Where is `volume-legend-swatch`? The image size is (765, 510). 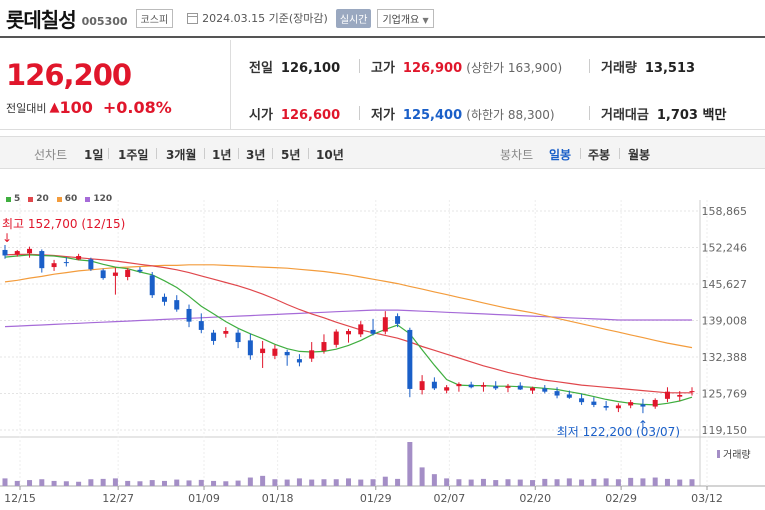
volume-legend-swatch is located at coordinates (718, 454).